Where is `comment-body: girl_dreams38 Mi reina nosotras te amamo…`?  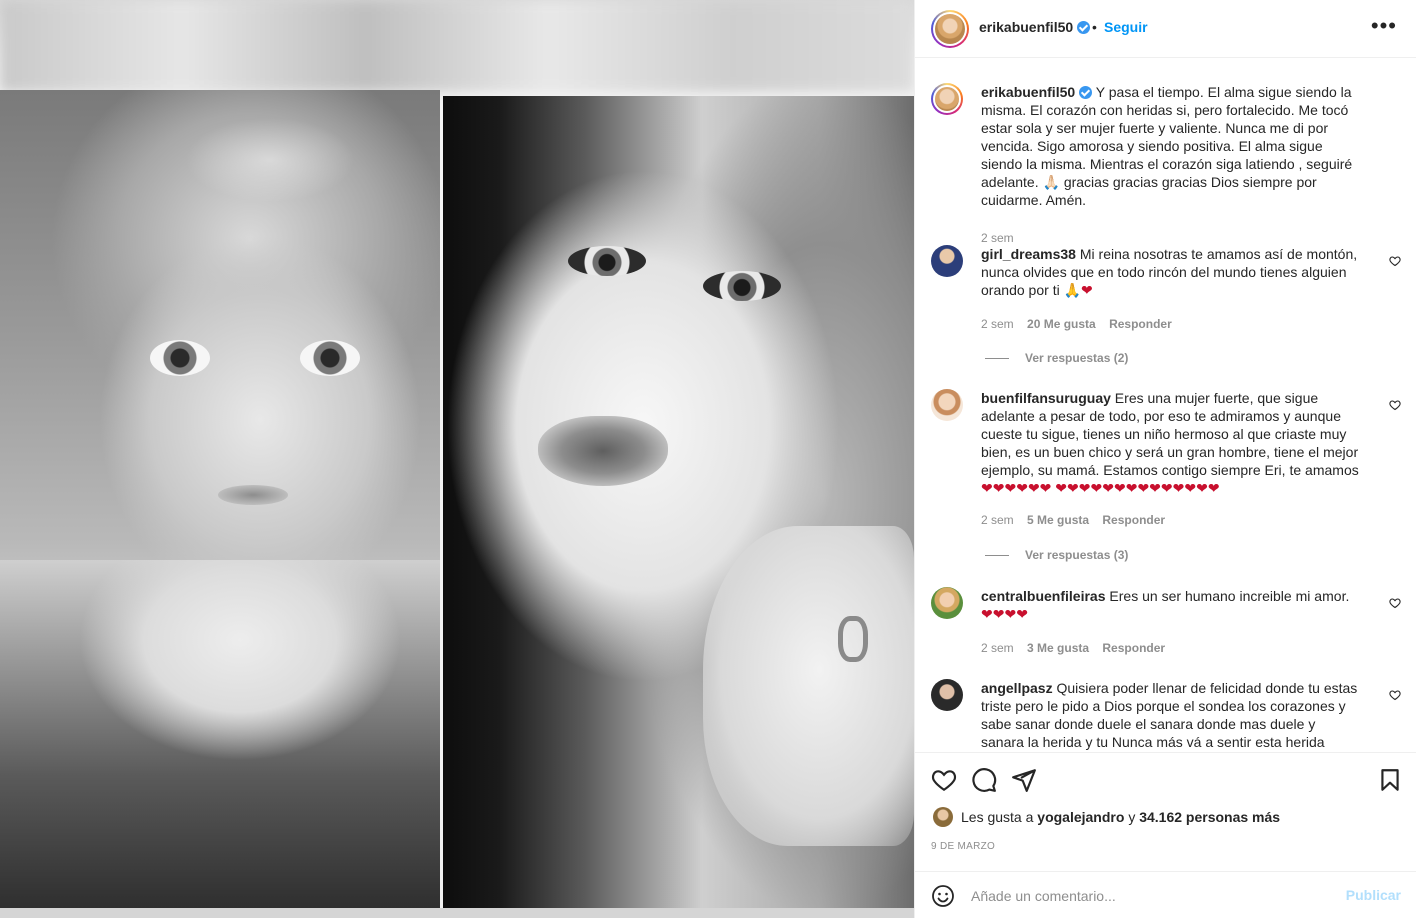 comment-body: girl_dreams38 Mi reina nosotras te amamo… is located at coordinates (1171, 272).